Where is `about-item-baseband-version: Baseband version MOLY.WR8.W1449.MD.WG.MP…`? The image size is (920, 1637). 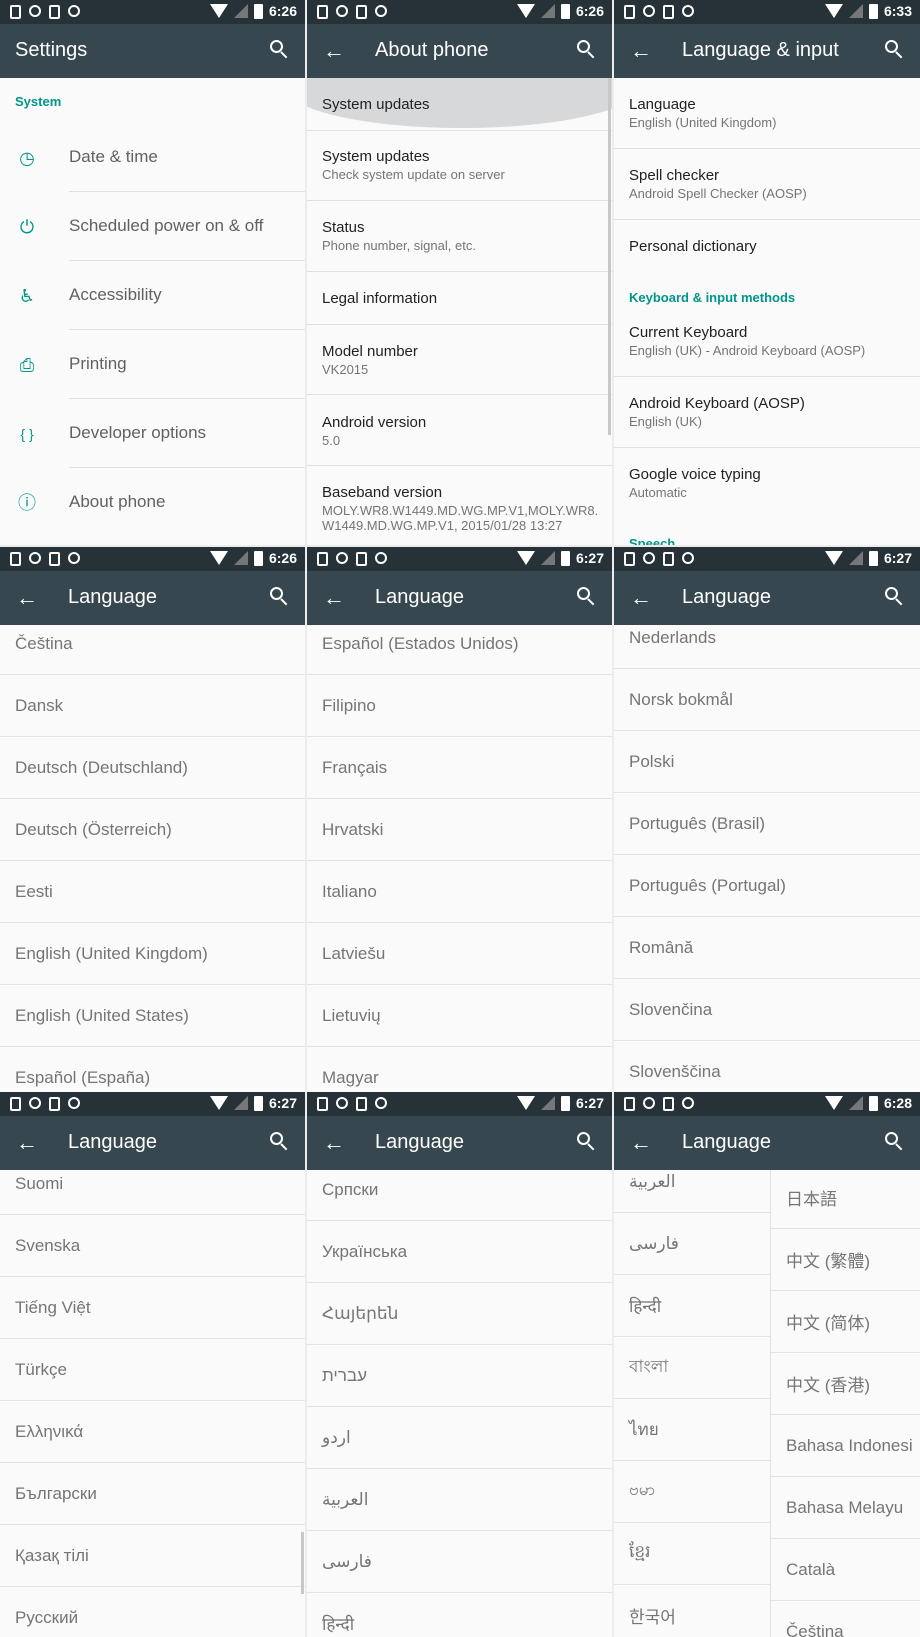 about-item-baseband-version: Baseband version MOLY.WR8.W1449.MD.WG.MP… is located at coordinates (459, 508).